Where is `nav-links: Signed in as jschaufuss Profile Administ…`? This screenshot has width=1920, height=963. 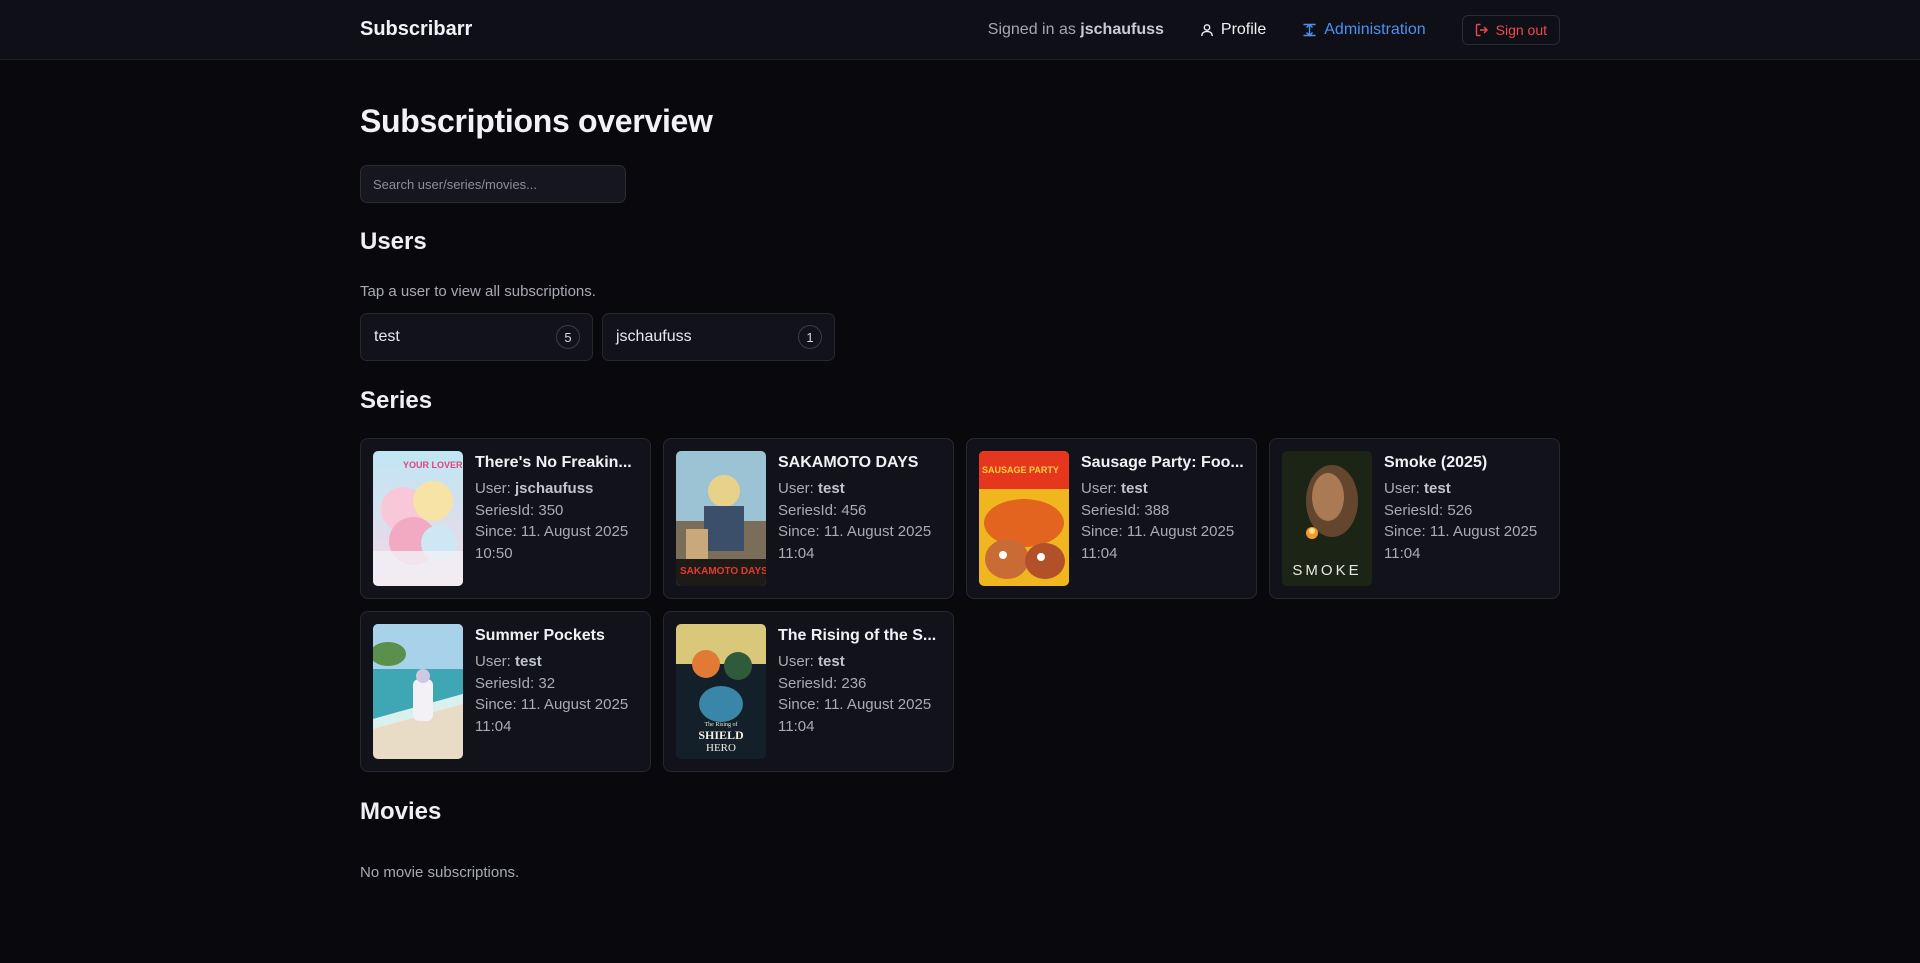 nav-links: Signed in as jschaufuss Profile Administ… is located at coordinates (1274, 29).